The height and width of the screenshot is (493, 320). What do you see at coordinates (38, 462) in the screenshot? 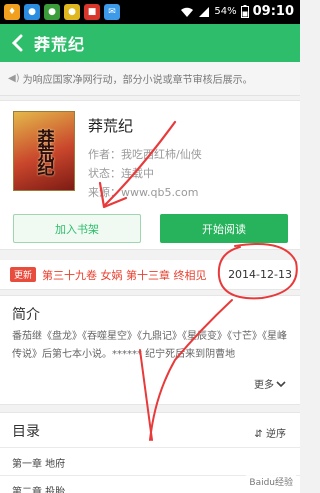
I see `toc-item: 第一章 地府` at bounding box center [38, 462].